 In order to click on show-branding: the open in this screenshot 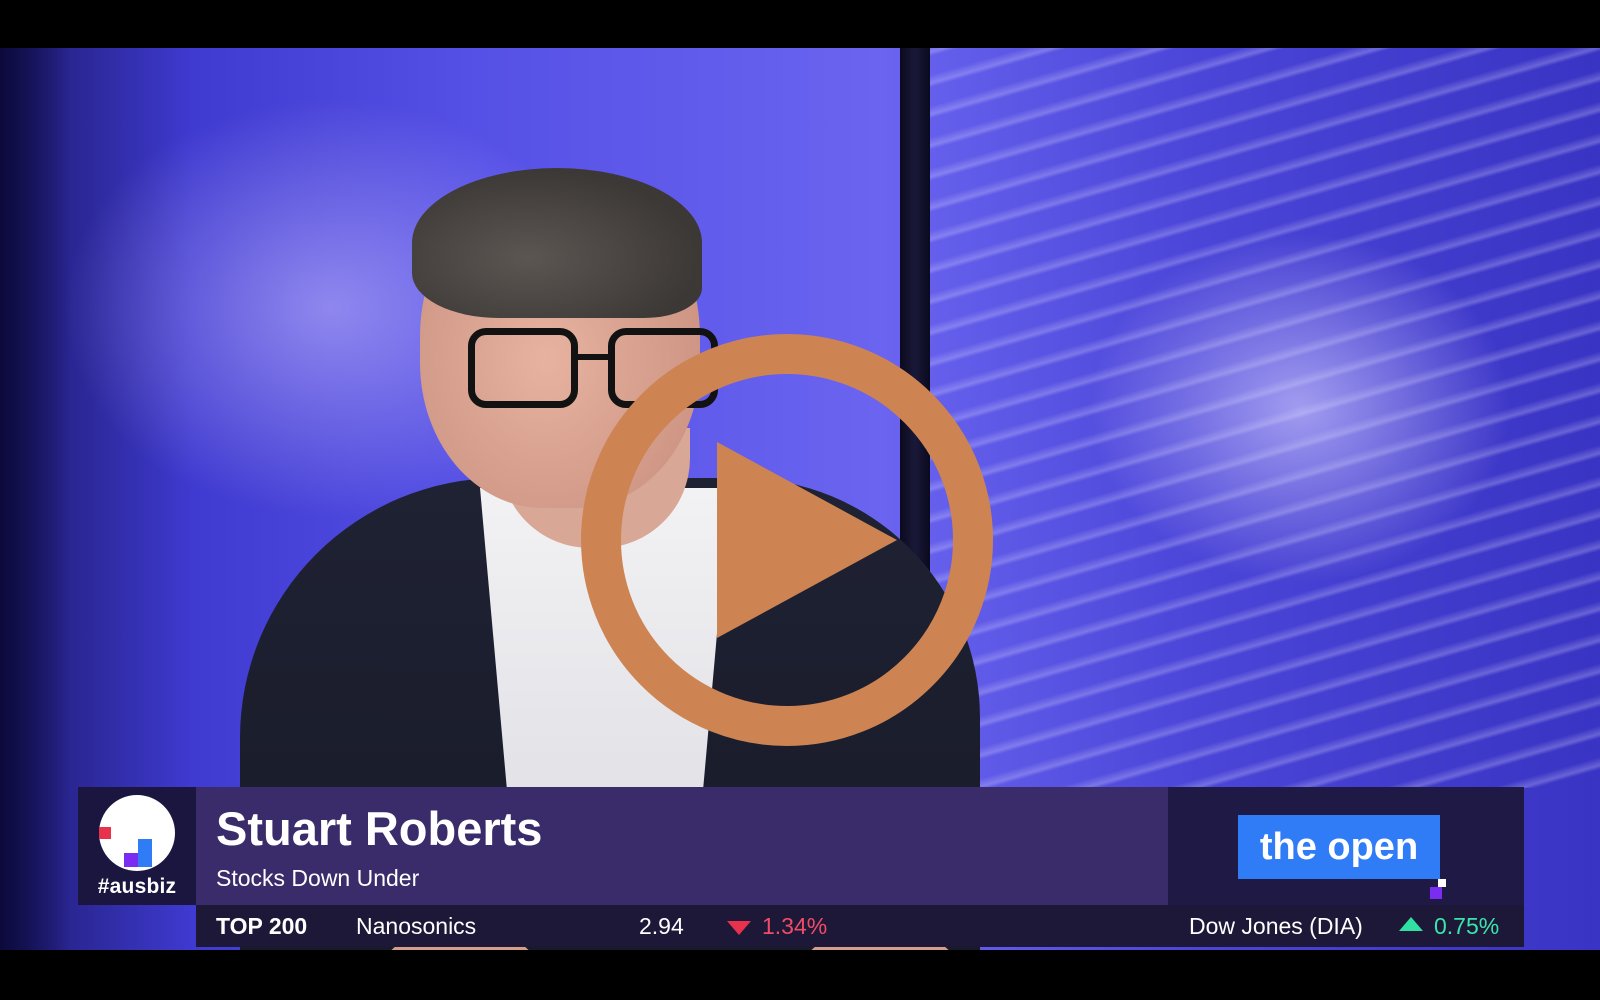, I will do `click(1346, 846)`.